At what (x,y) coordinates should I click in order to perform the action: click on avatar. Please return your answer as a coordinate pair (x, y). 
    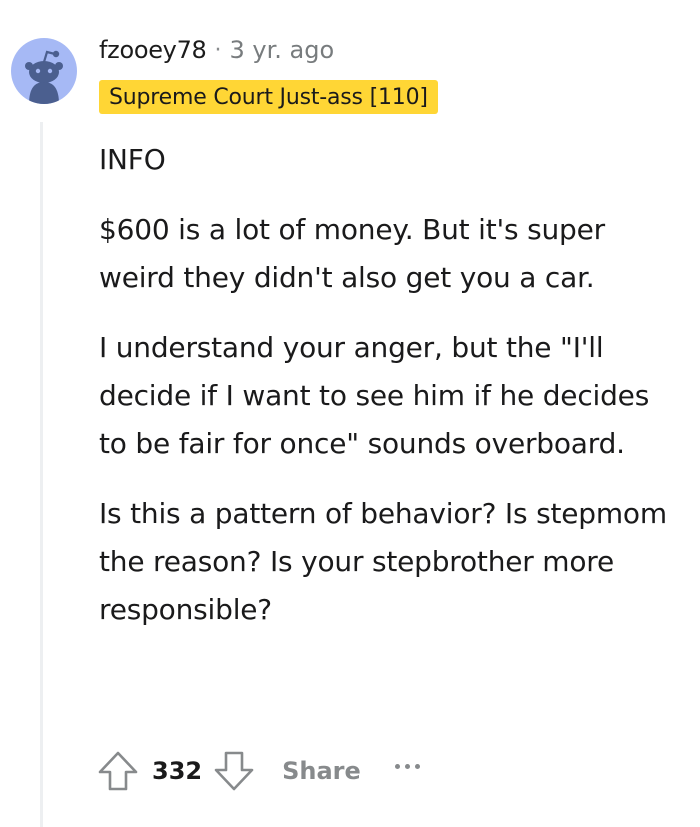
    Looking at the image, I should click on (44, 71).